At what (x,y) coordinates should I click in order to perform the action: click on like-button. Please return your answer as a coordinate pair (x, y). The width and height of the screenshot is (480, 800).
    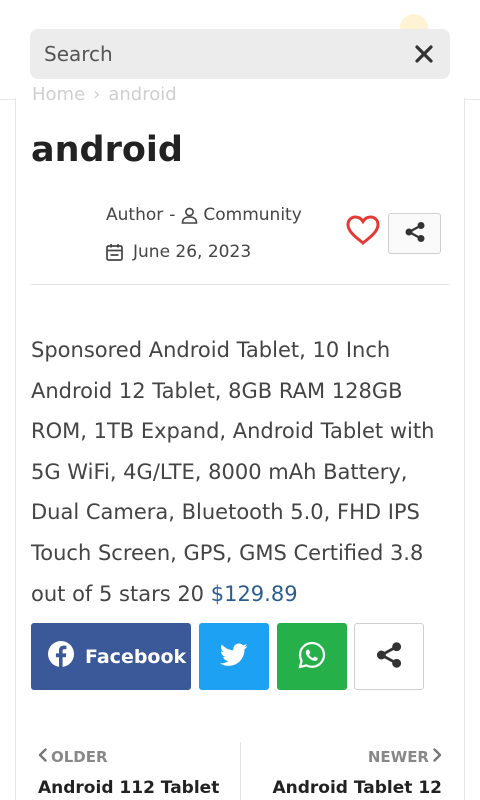
    Looking at the image, I should click on (363, 232).